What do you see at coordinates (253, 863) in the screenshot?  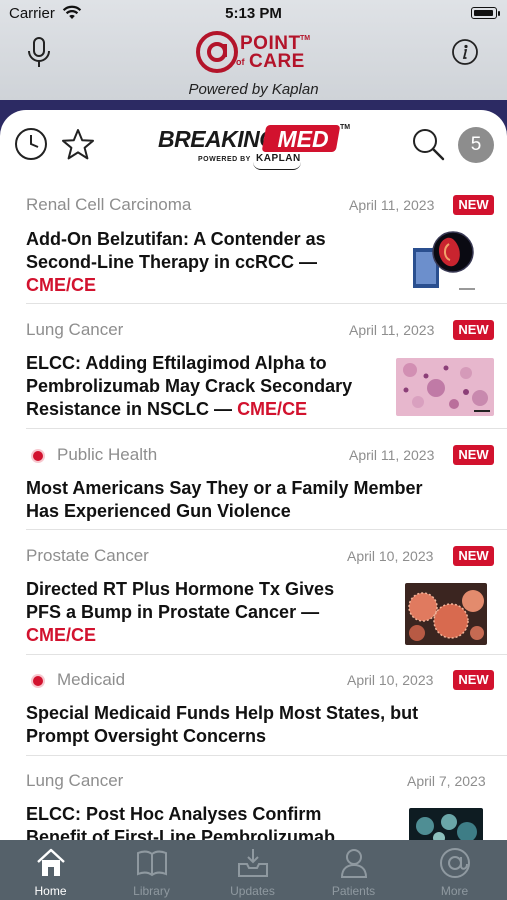 I see `inbox-download-icon` at bounding box center [253, 863].